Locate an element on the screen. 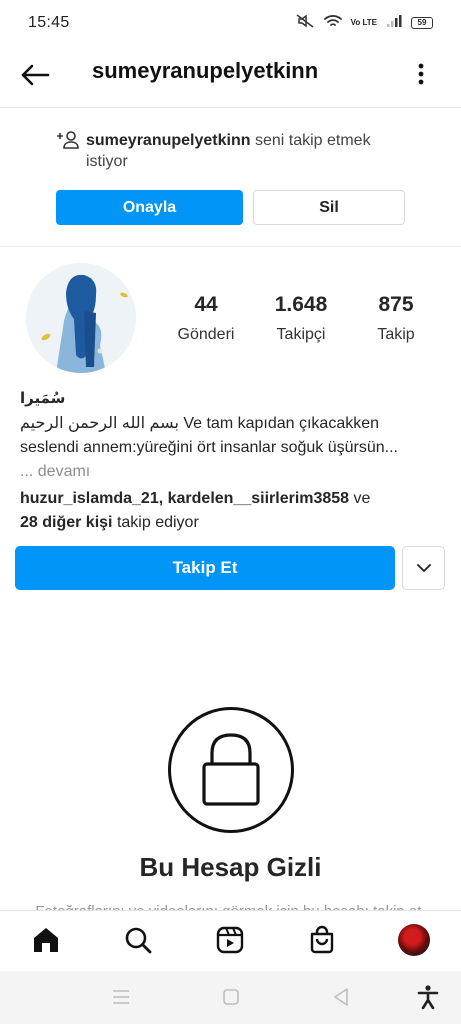  followed-by-suffix: takip ediyor is located at coordinates (155, 522).